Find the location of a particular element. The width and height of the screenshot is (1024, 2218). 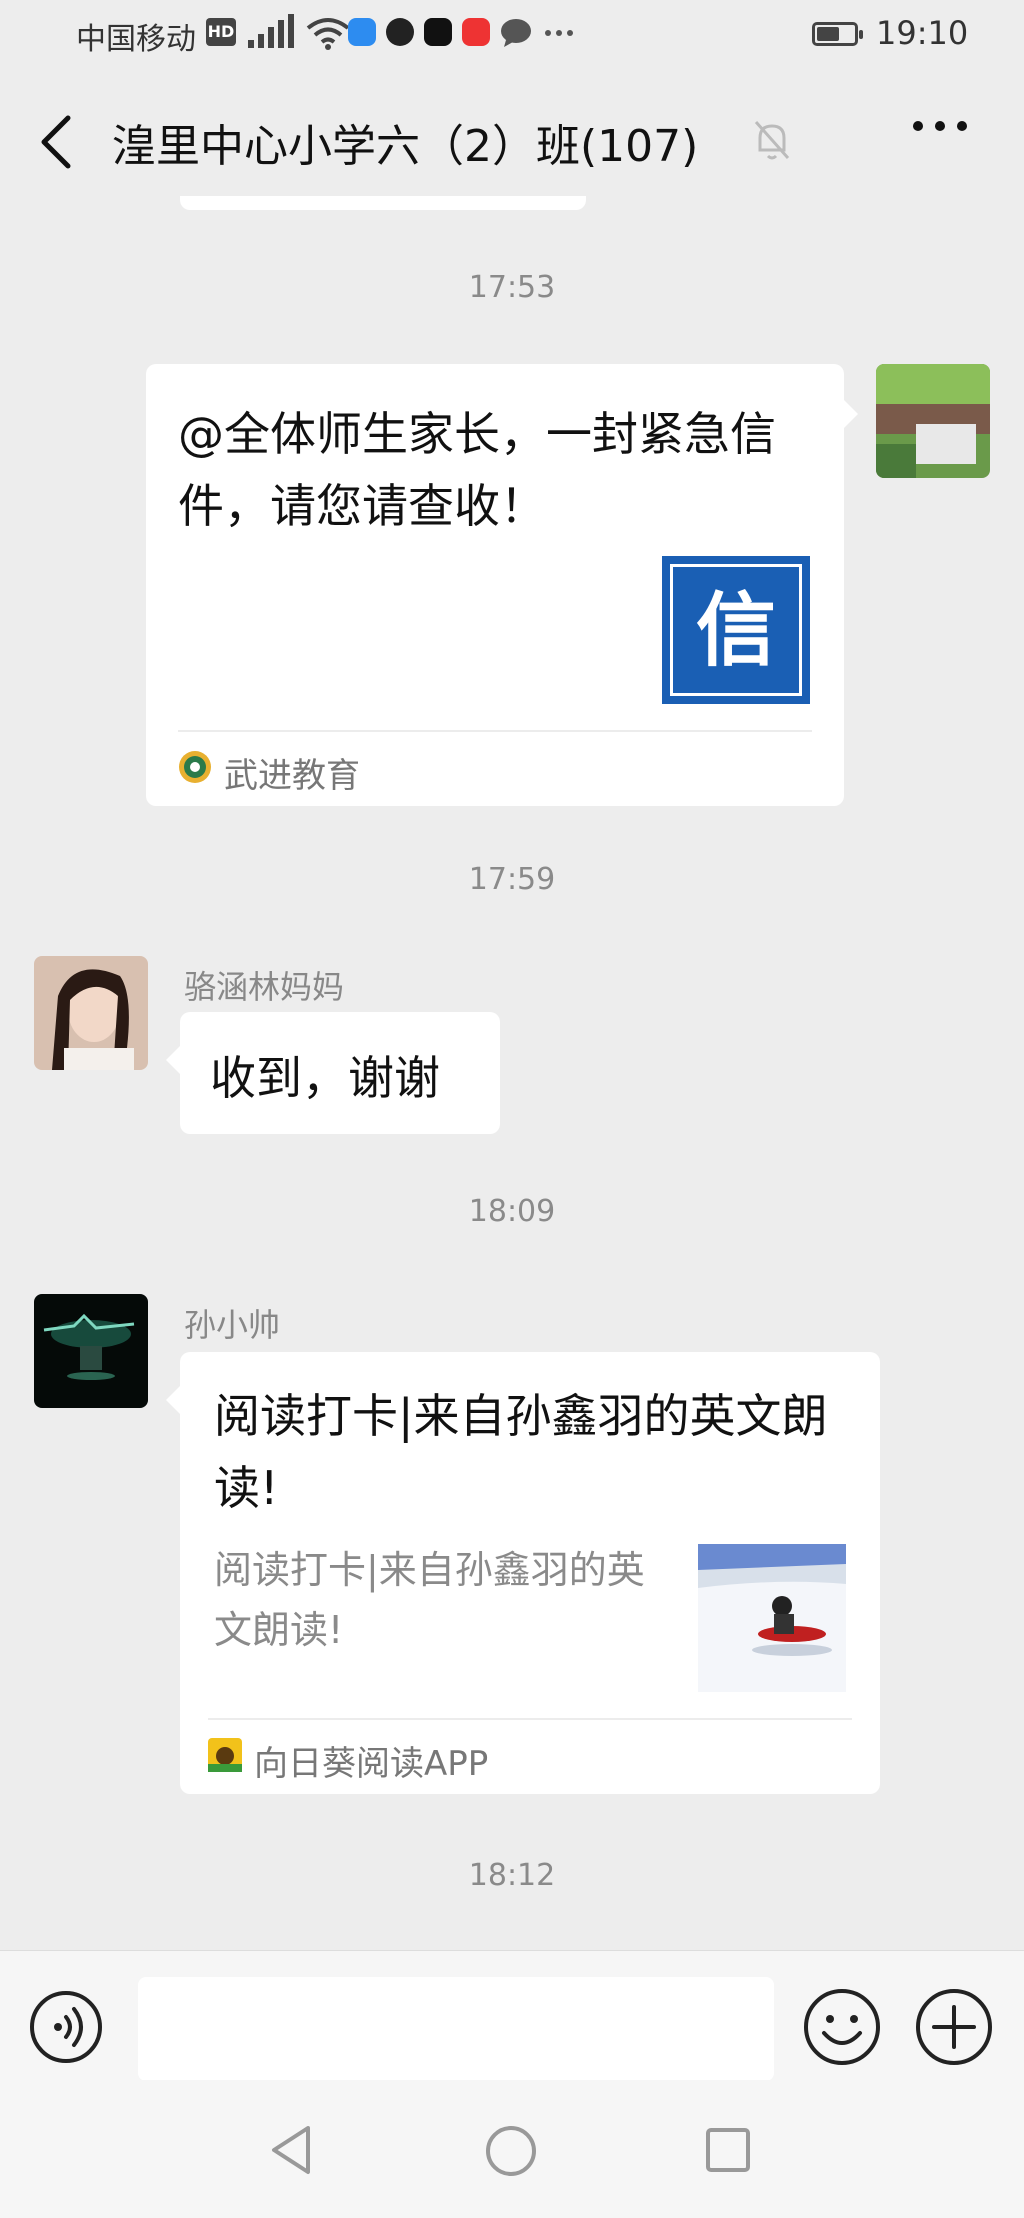

woman-avatar-image is located at coordinates (91, 1013).